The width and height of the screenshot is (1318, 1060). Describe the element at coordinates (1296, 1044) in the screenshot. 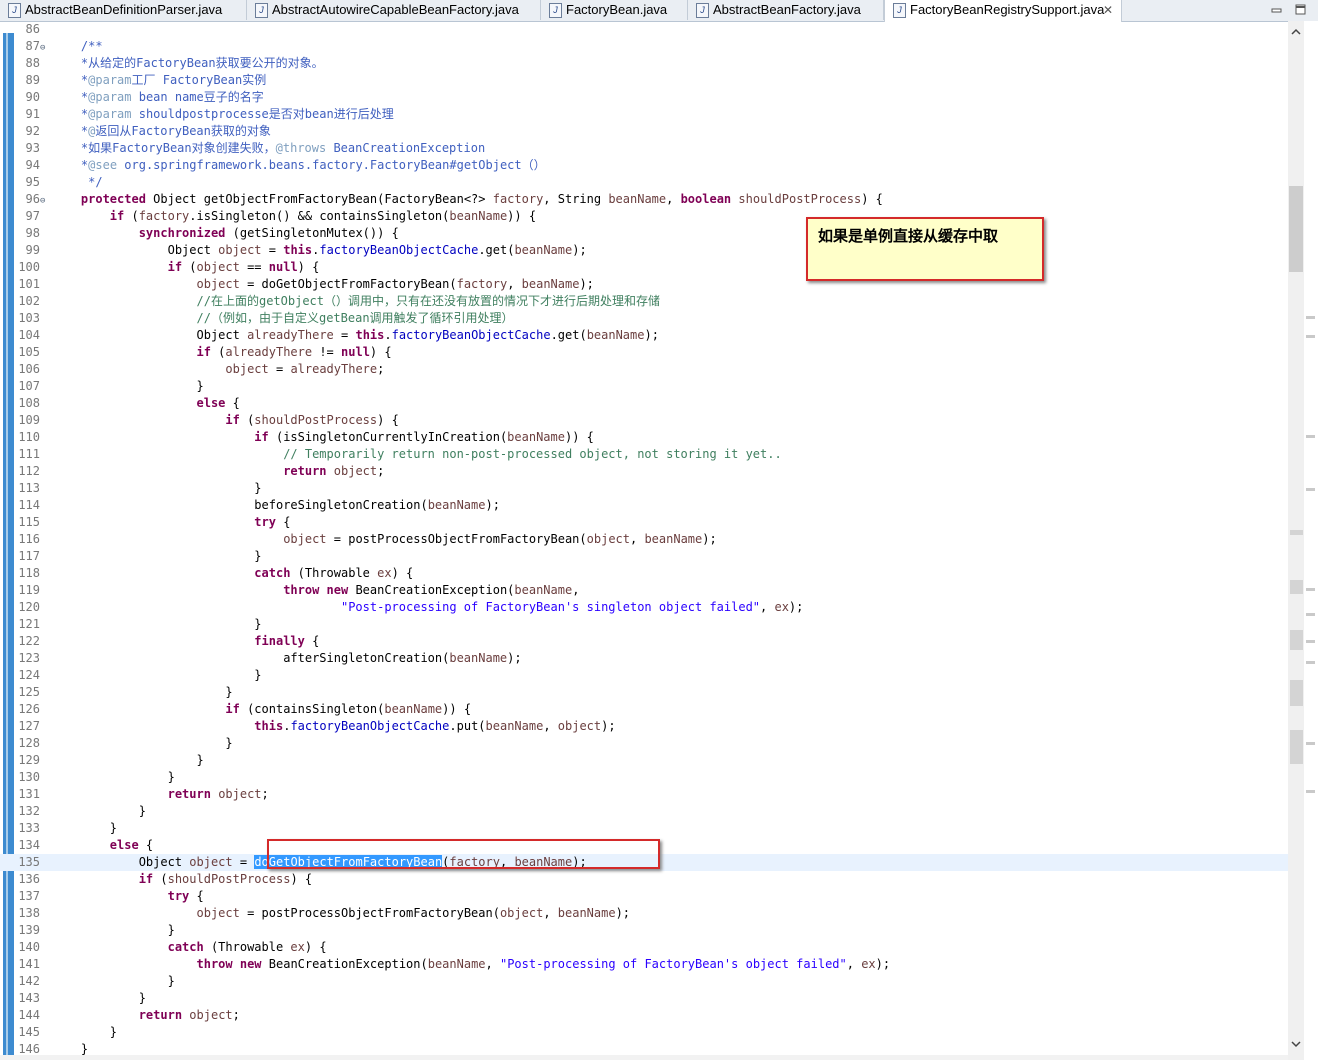

I see `scroll-down-icon` at that location.